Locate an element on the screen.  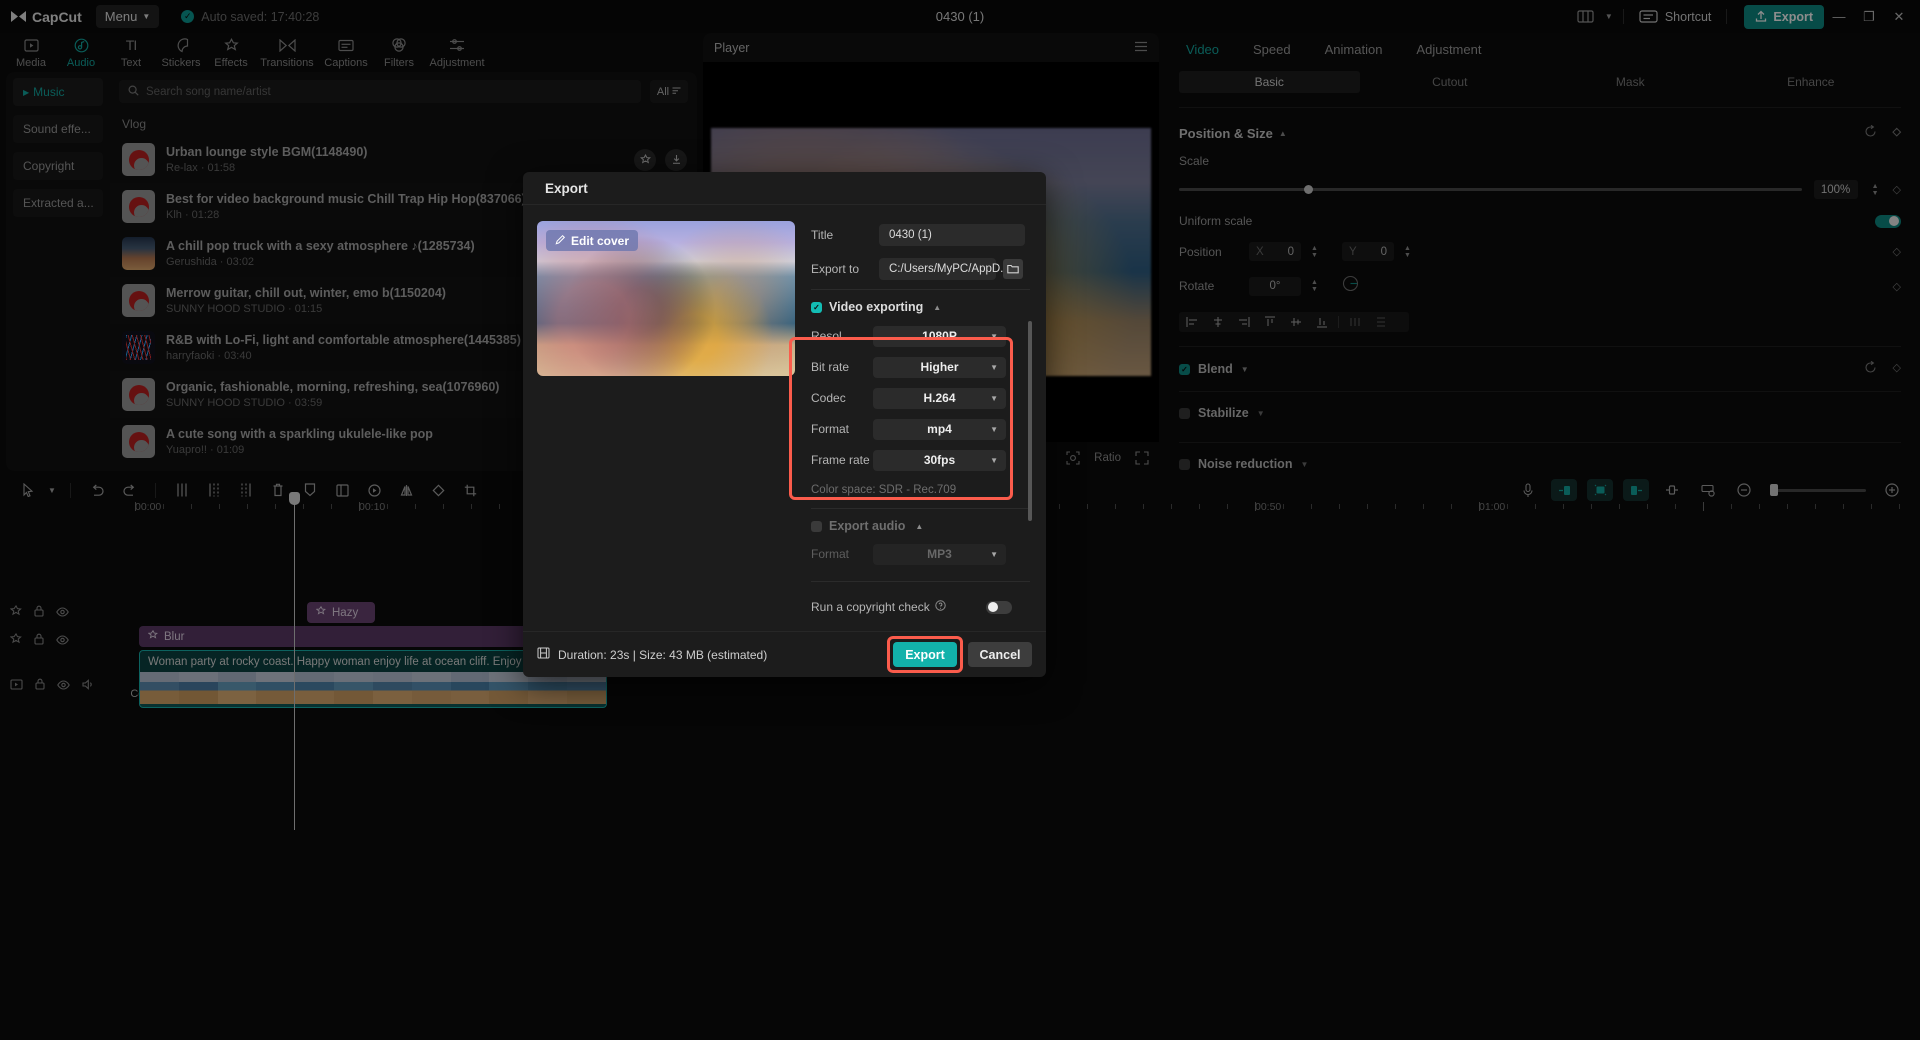
bitrate-row: Bit rate Higher ▼ is located at coordinates (920, 367).